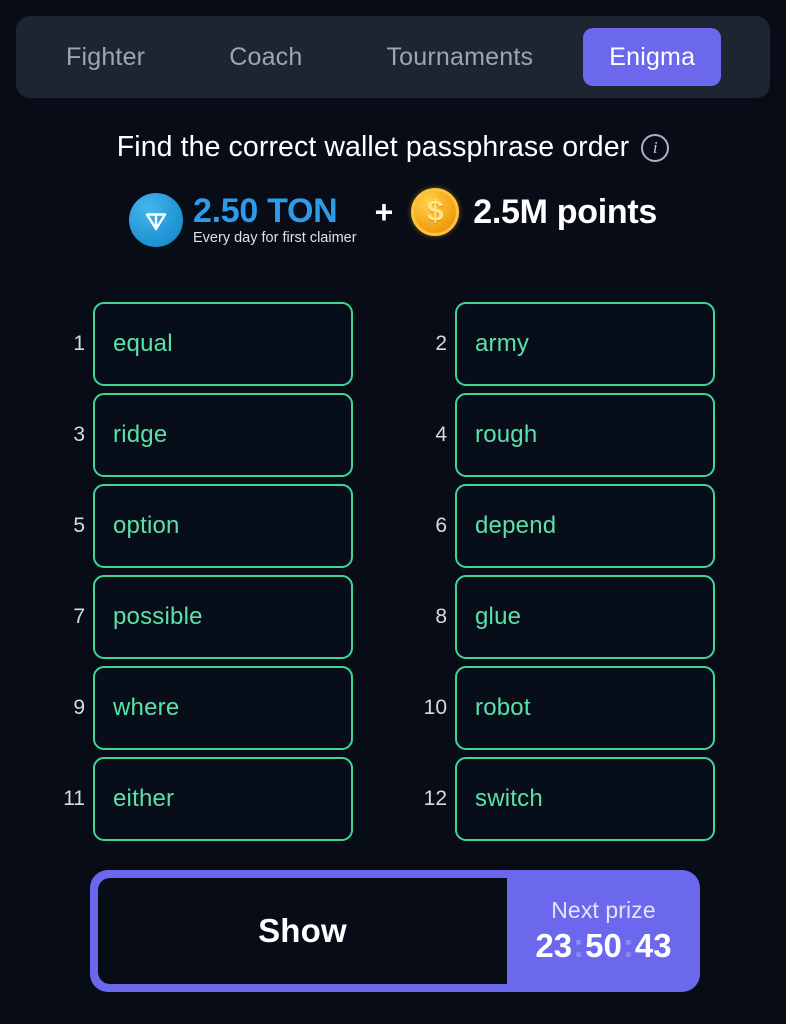 This screenshot has height=1024, width=786. Describe the element at coordinates (585, 435) in the screenshot. I see `word-slot: rough` at that location.